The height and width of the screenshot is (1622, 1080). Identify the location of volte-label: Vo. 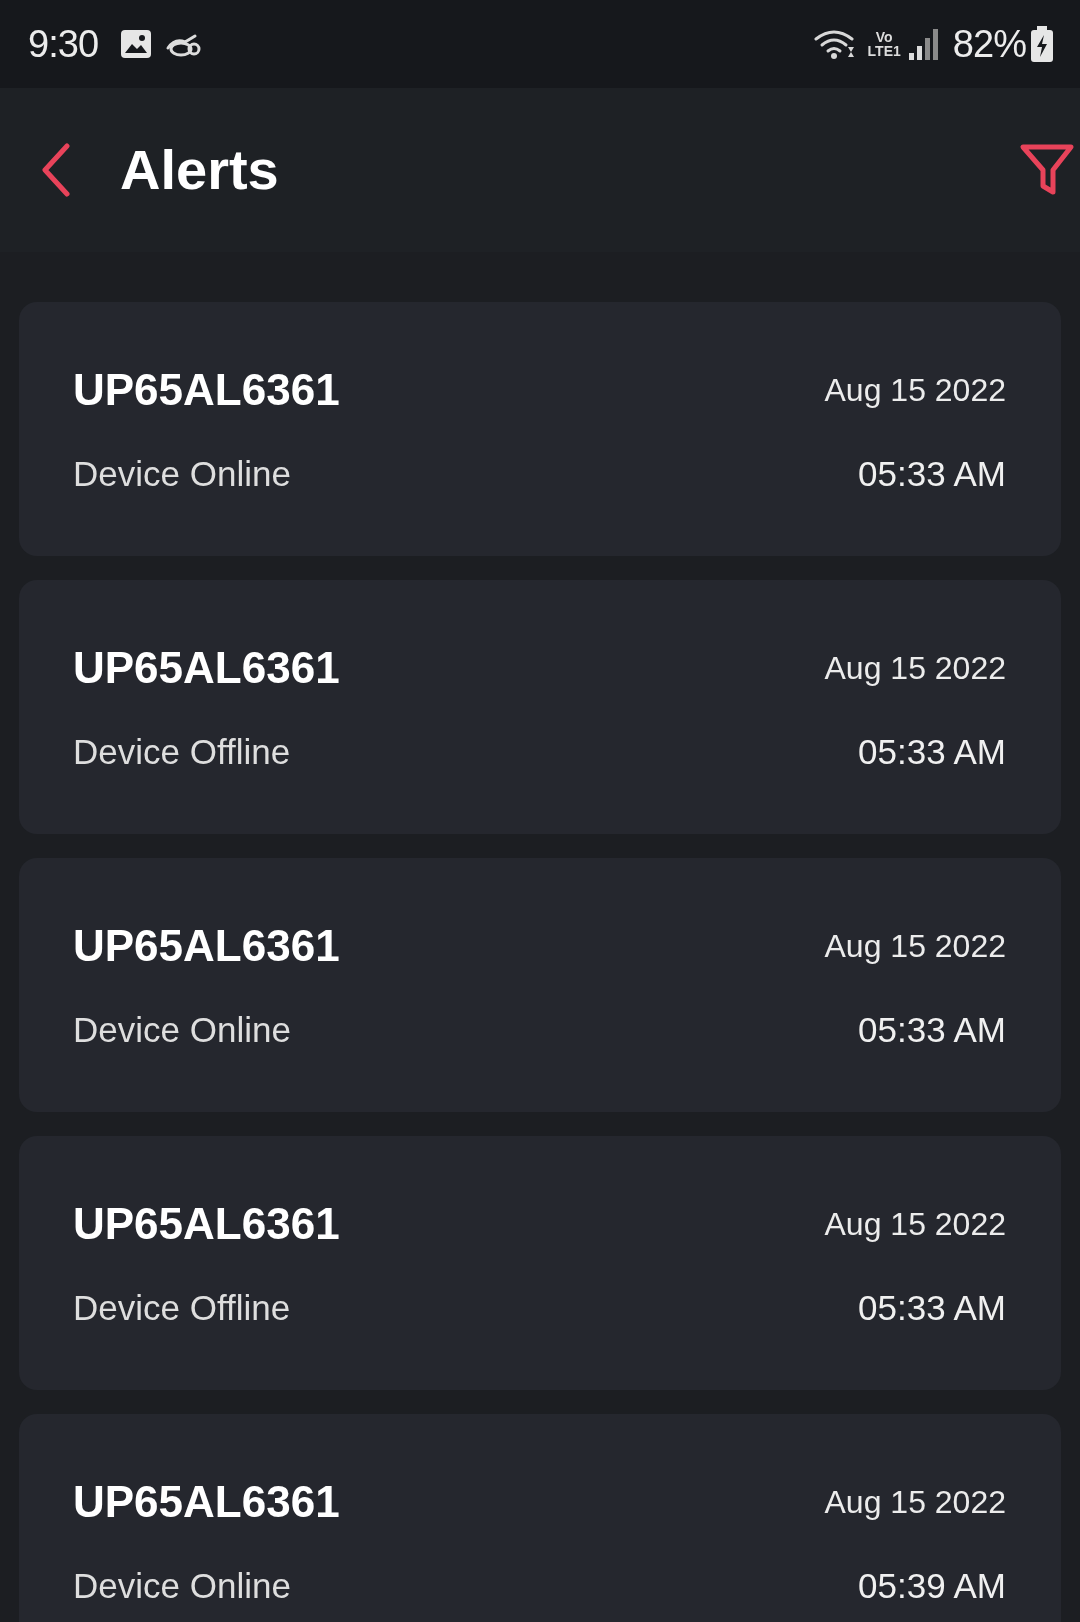
(884, 37).